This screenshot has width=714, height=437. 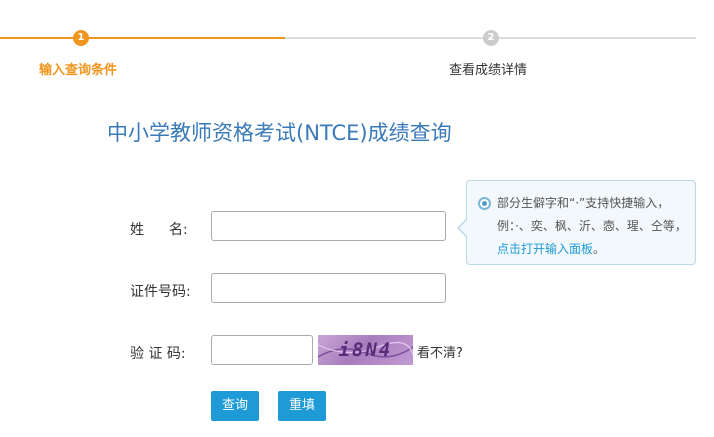 I want to click on step-2-label: 查看成绩详情, so click(x=488, y=70).